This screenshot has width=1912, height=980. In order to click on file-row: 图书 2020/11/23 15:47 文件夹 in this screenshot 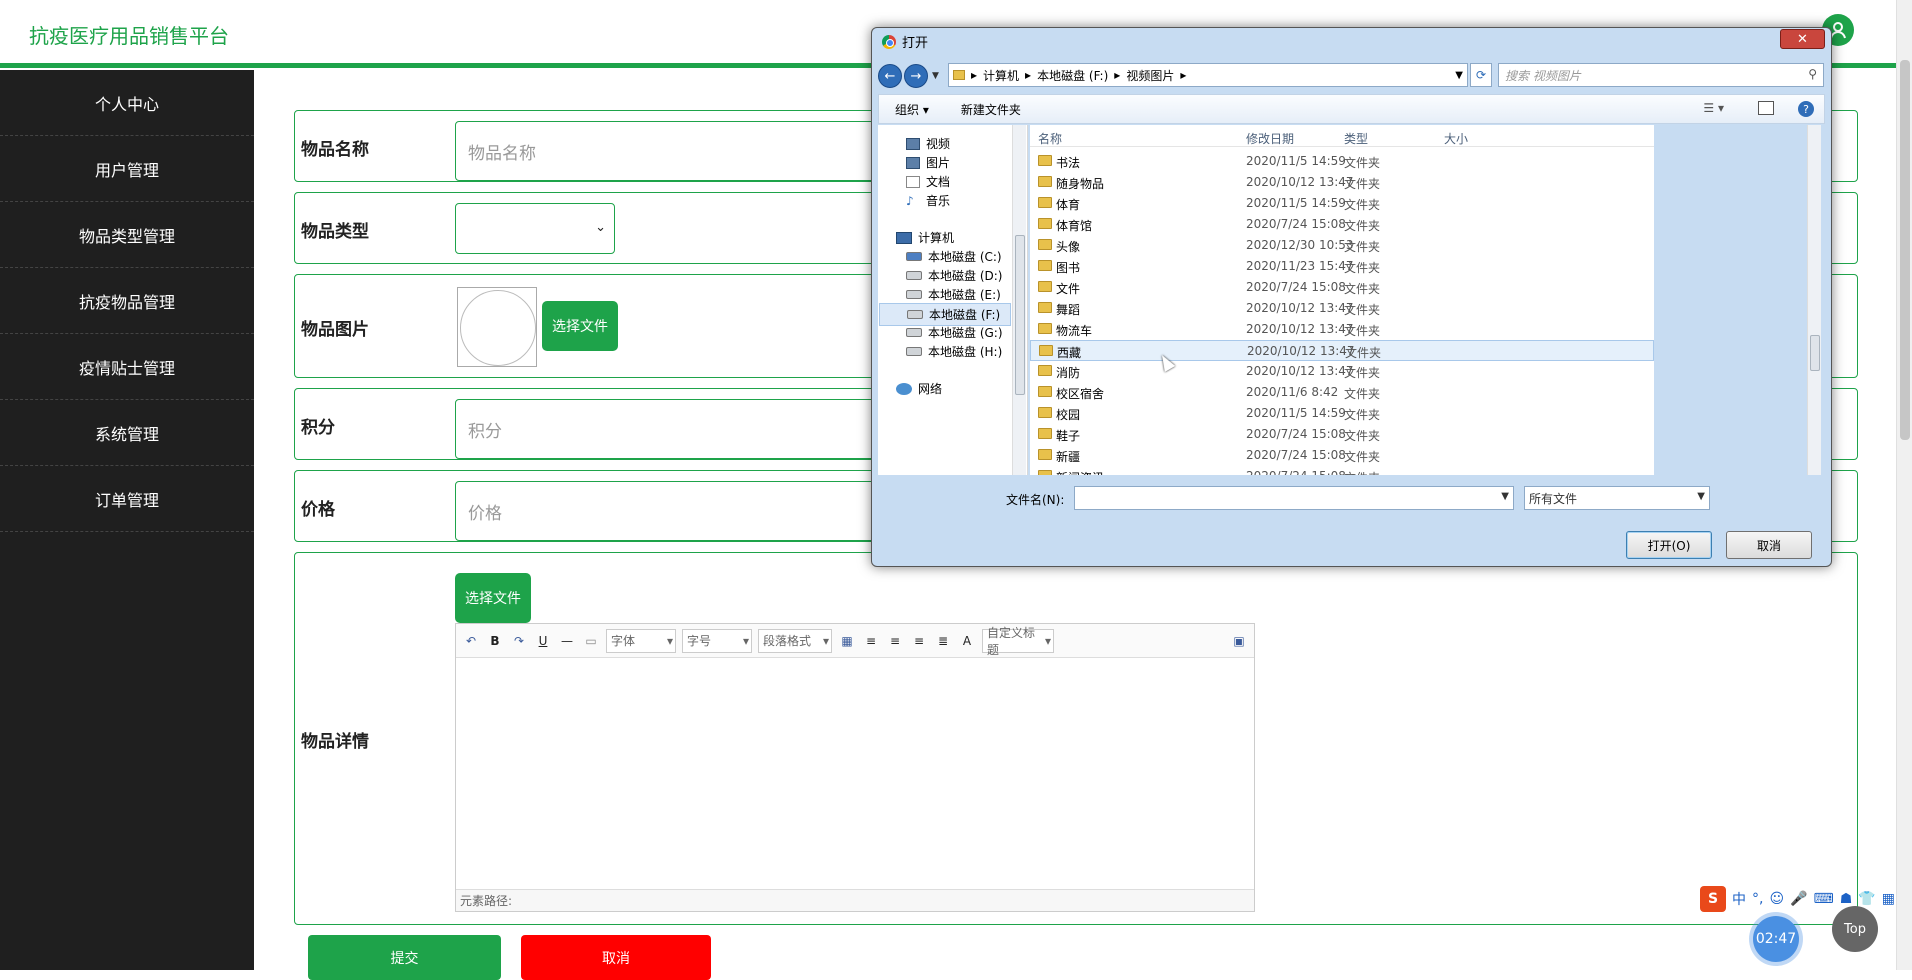, I will do `click(1342, 266)`.